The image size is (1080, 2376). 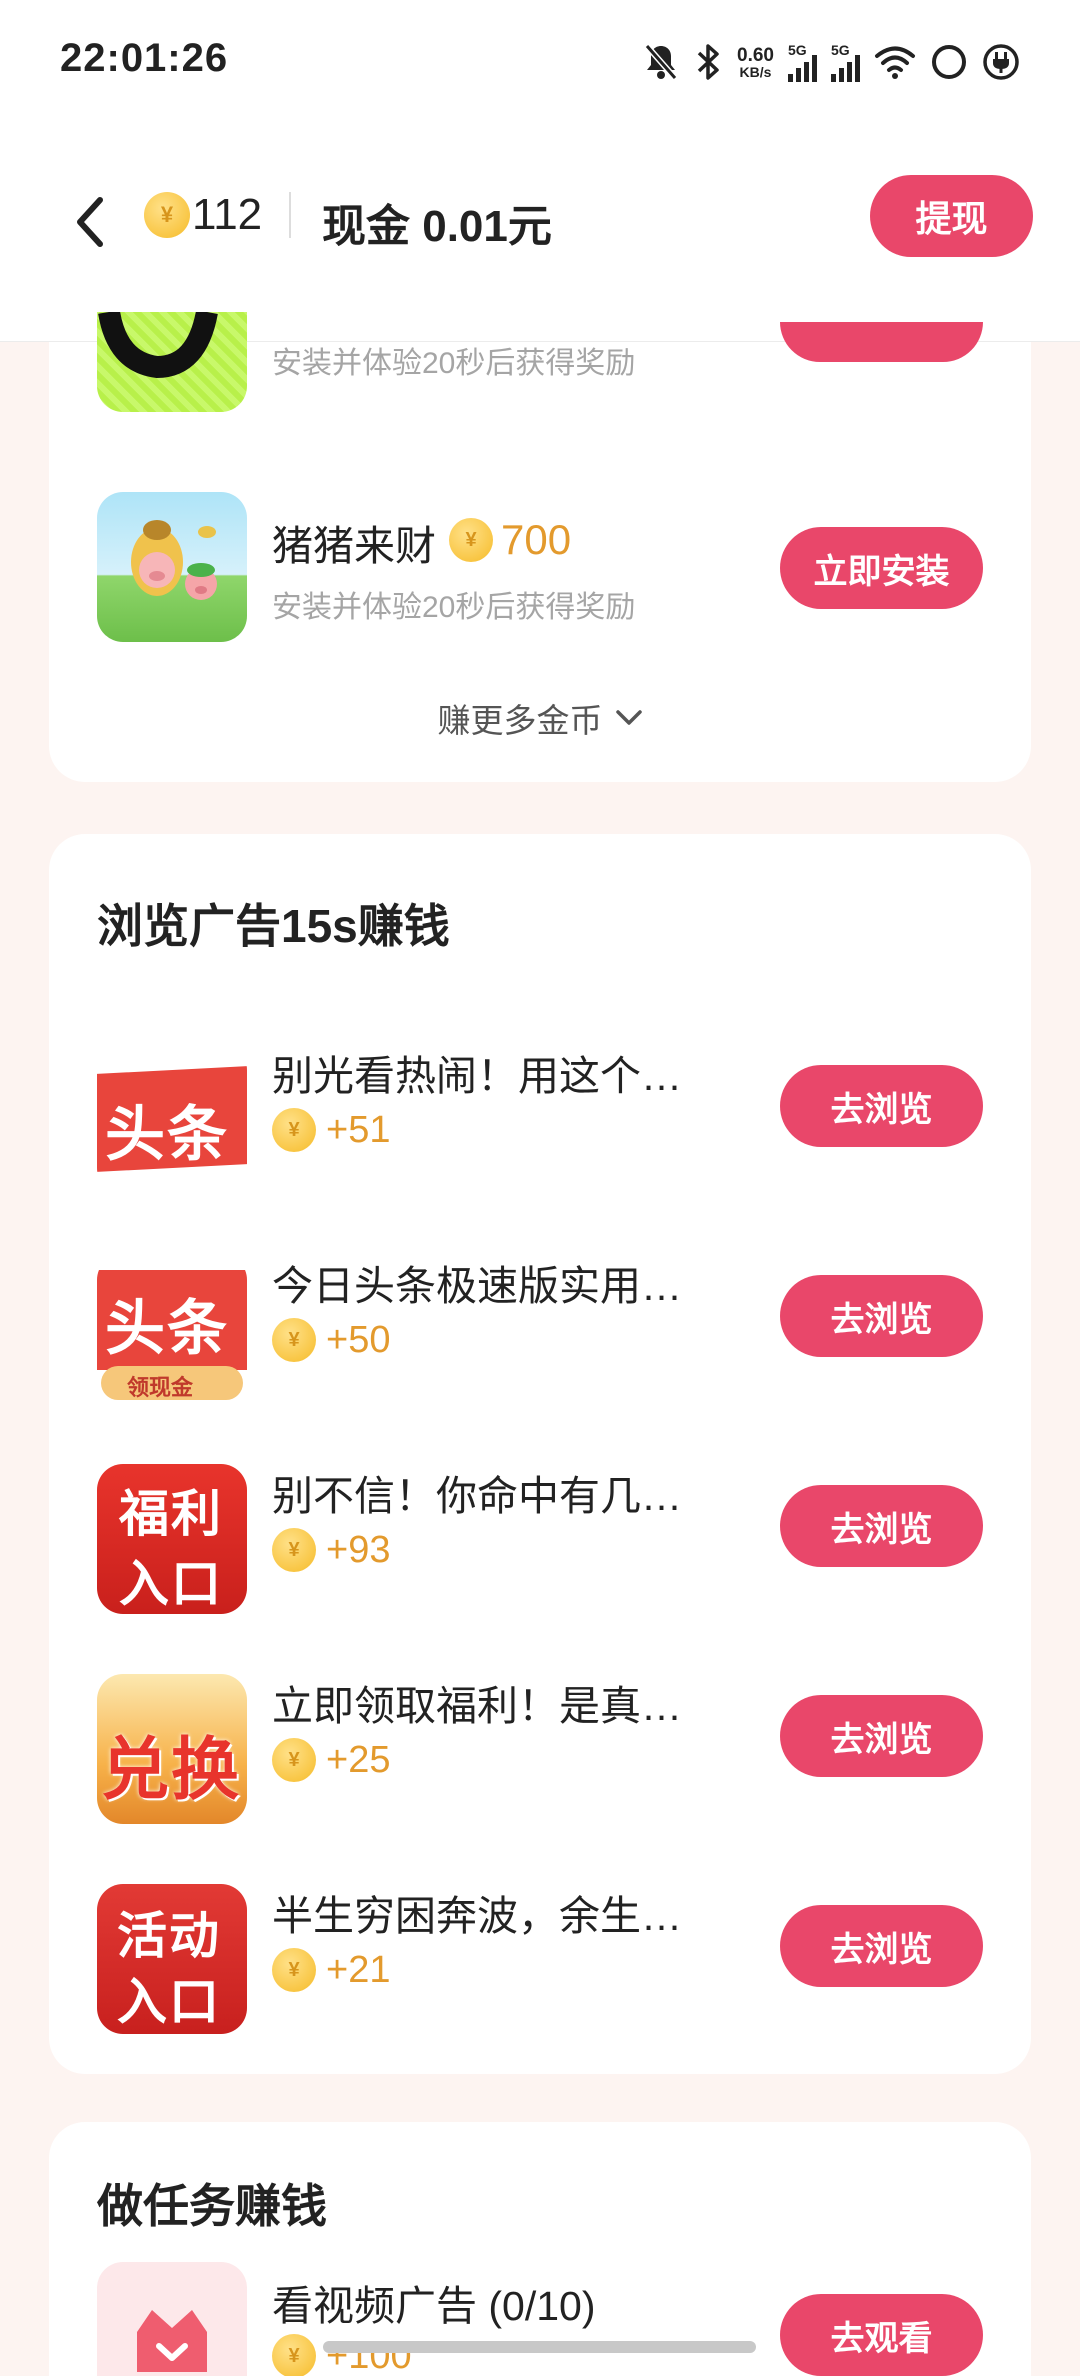 I want to click on toutiao-lite-icon: 头条 领现金, so click(x=172, y=1329).